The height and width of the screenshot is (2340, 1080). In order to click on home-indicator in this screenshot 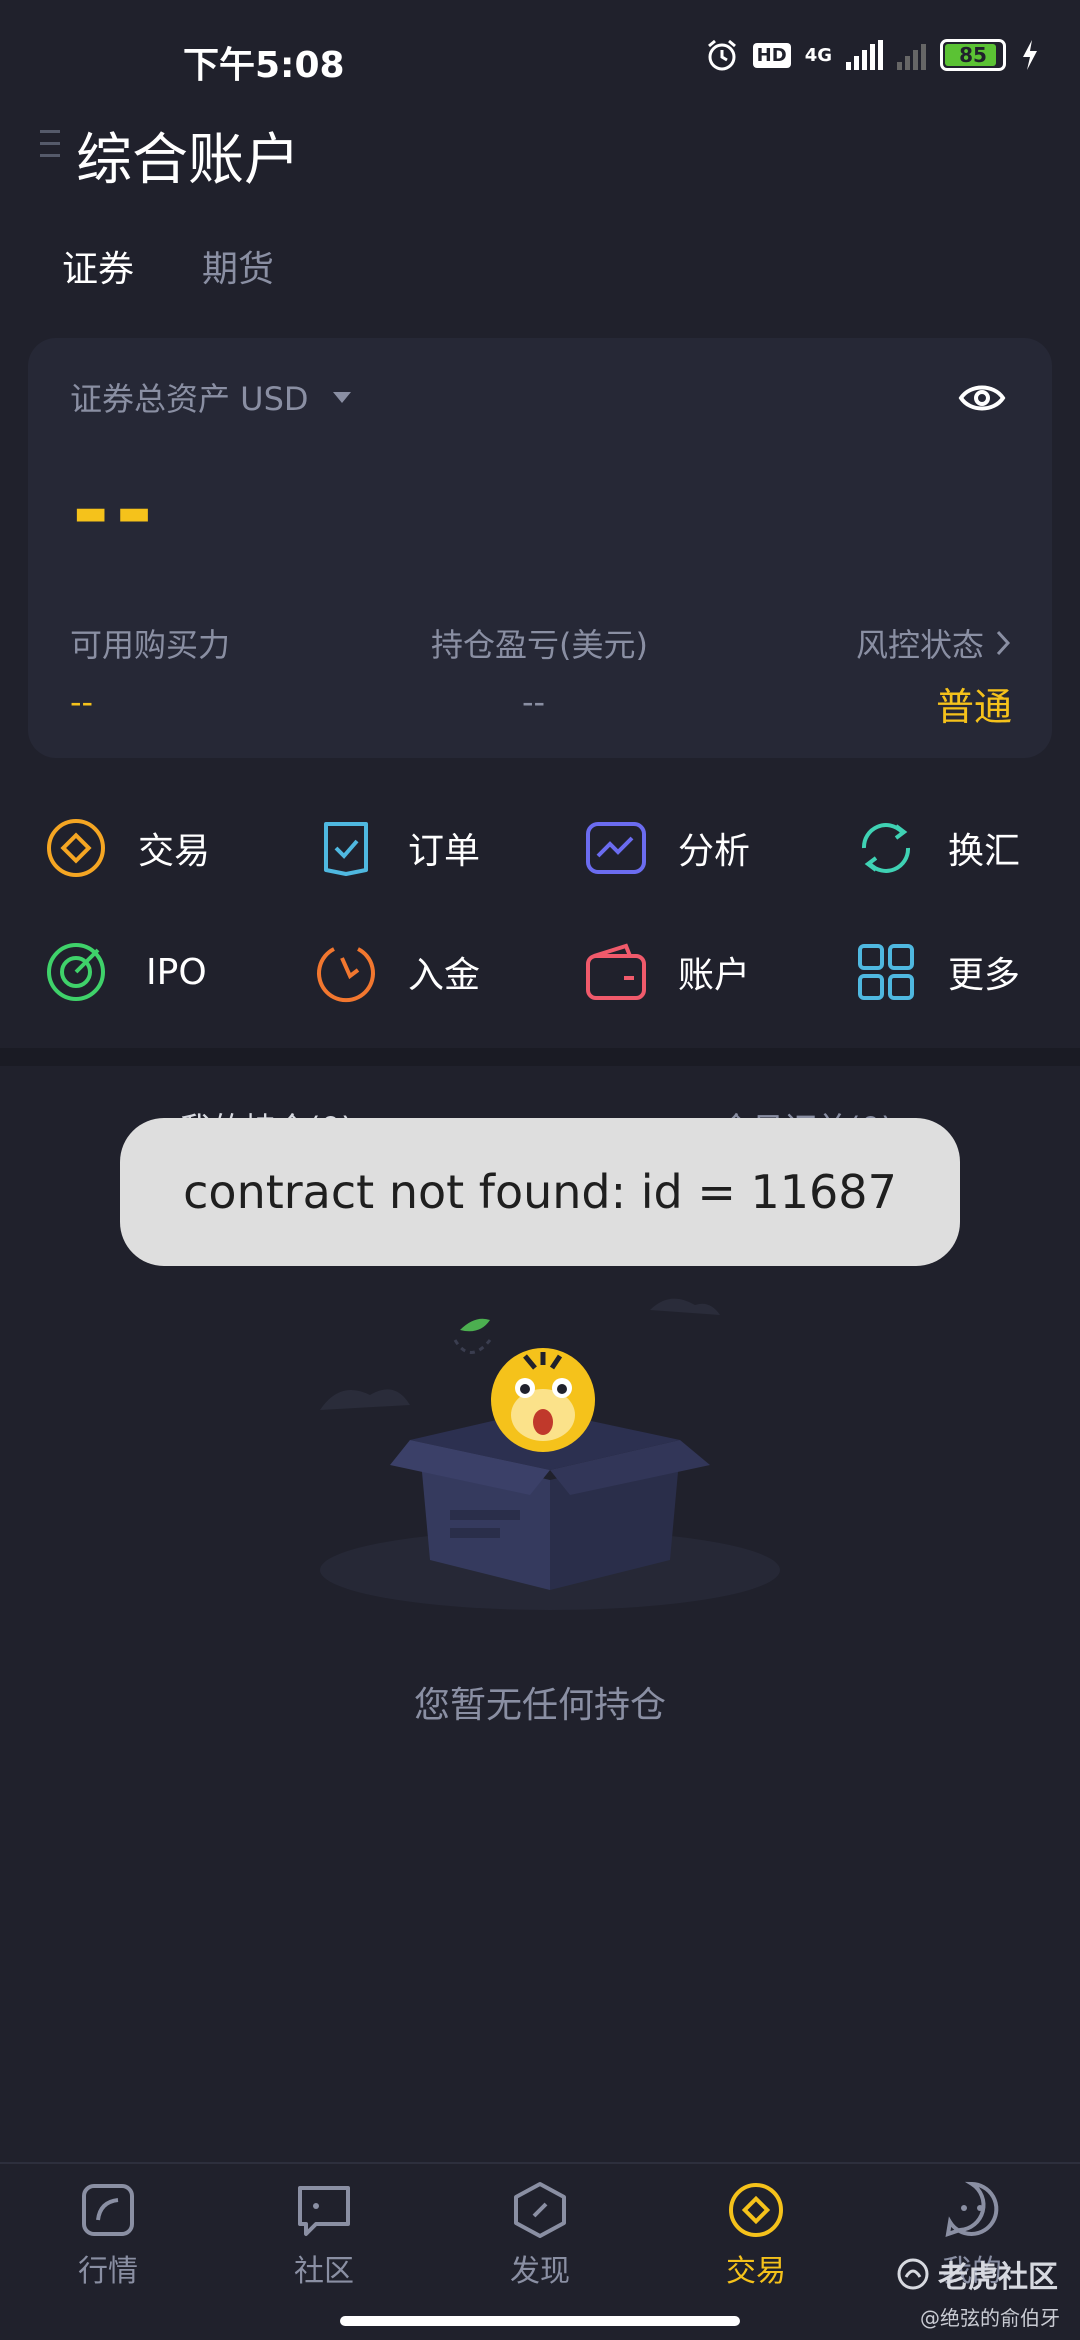, I will do `click(540, 2321)`.